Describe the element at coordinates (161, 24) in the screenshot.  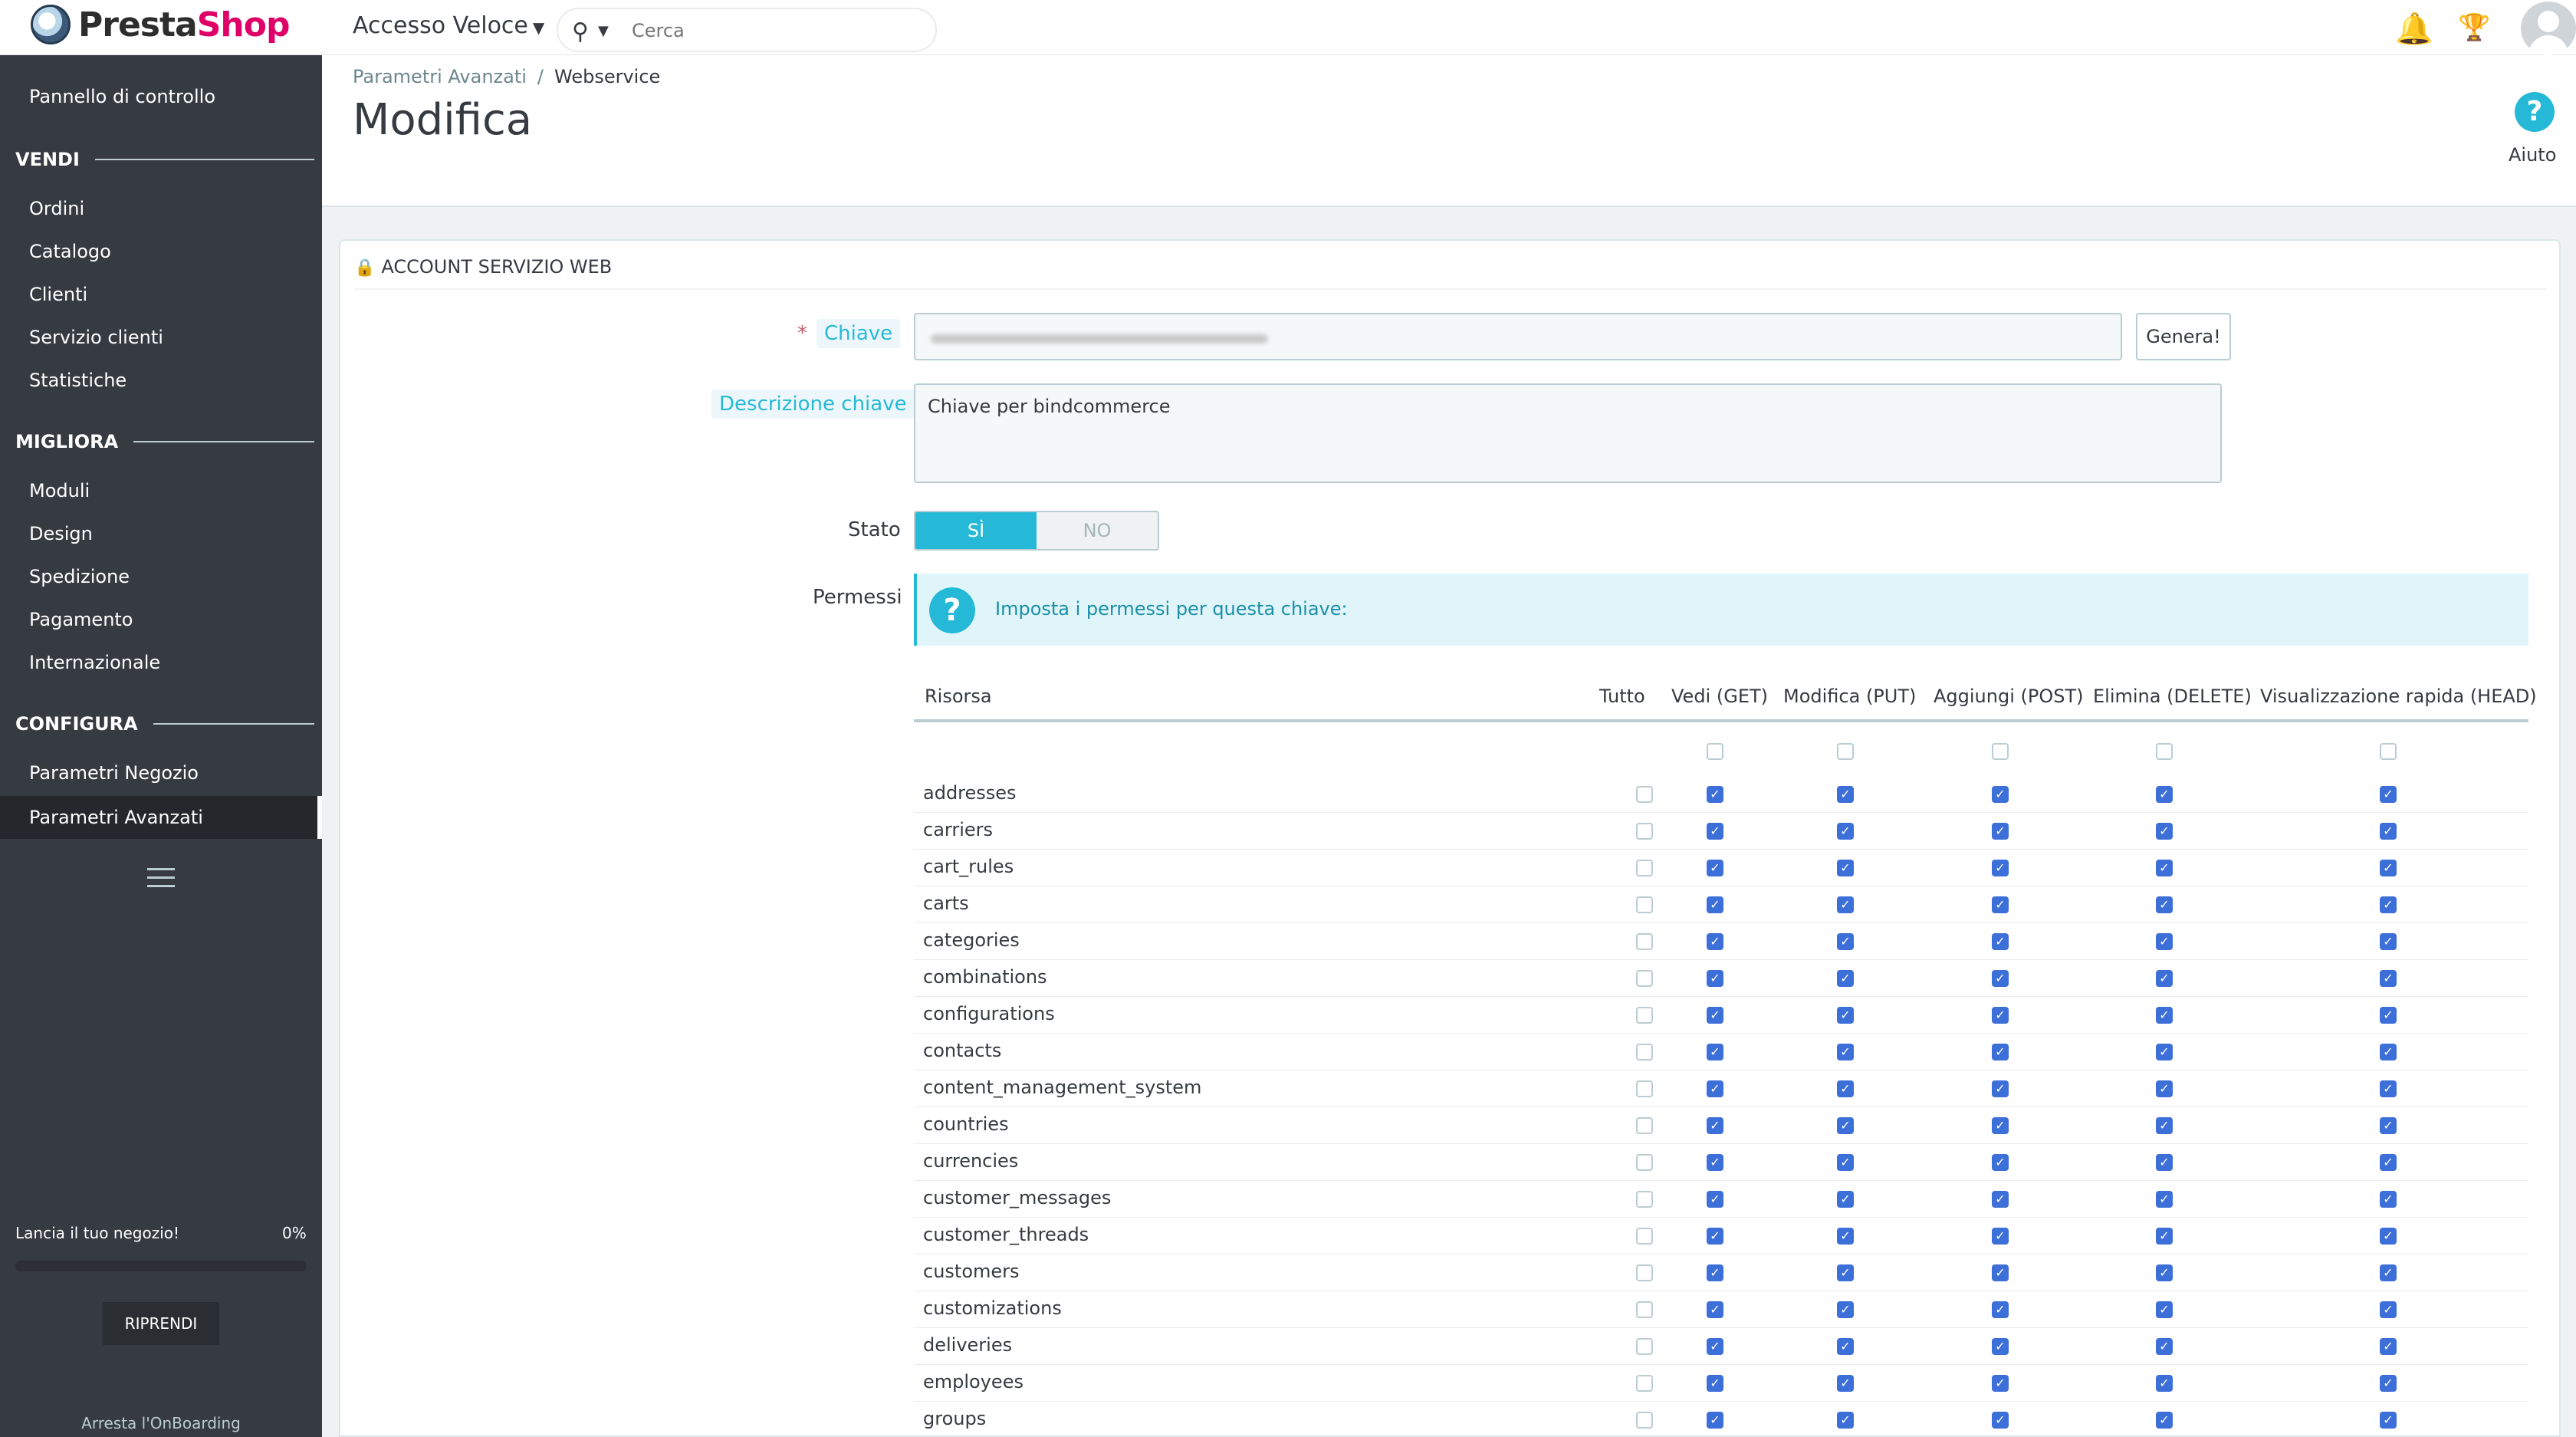
I see `prestashop-logo: PrestaShop` at that location.